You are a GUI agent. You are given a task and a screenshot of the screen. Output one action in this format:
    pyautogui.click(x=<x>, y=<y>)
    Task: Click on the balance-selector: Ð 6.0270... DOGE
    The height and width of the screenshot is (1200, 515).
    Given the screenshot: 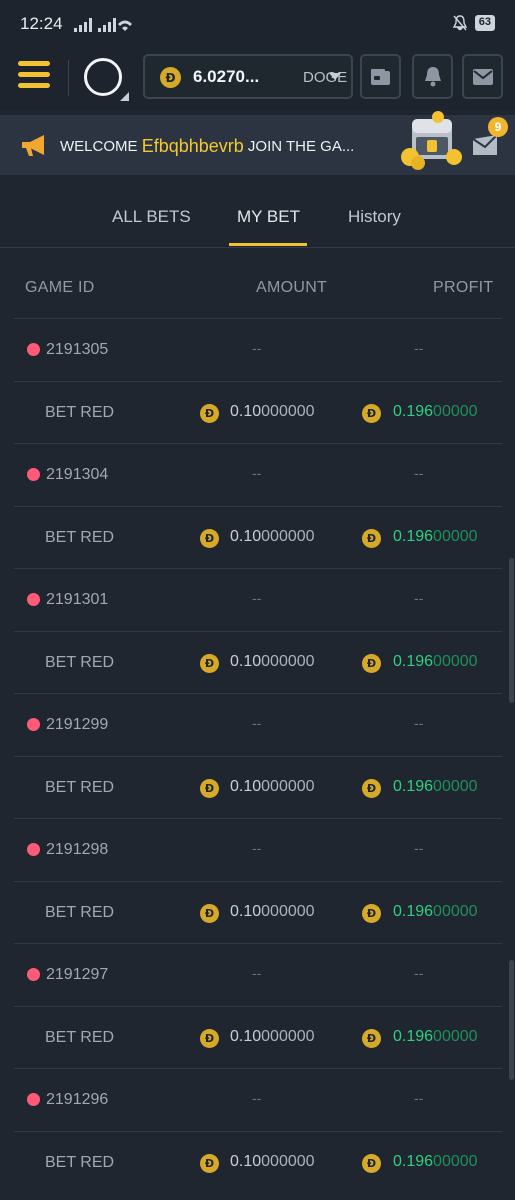 What is the action you would take?
    pyautogui.click(x=248, y=76)
    